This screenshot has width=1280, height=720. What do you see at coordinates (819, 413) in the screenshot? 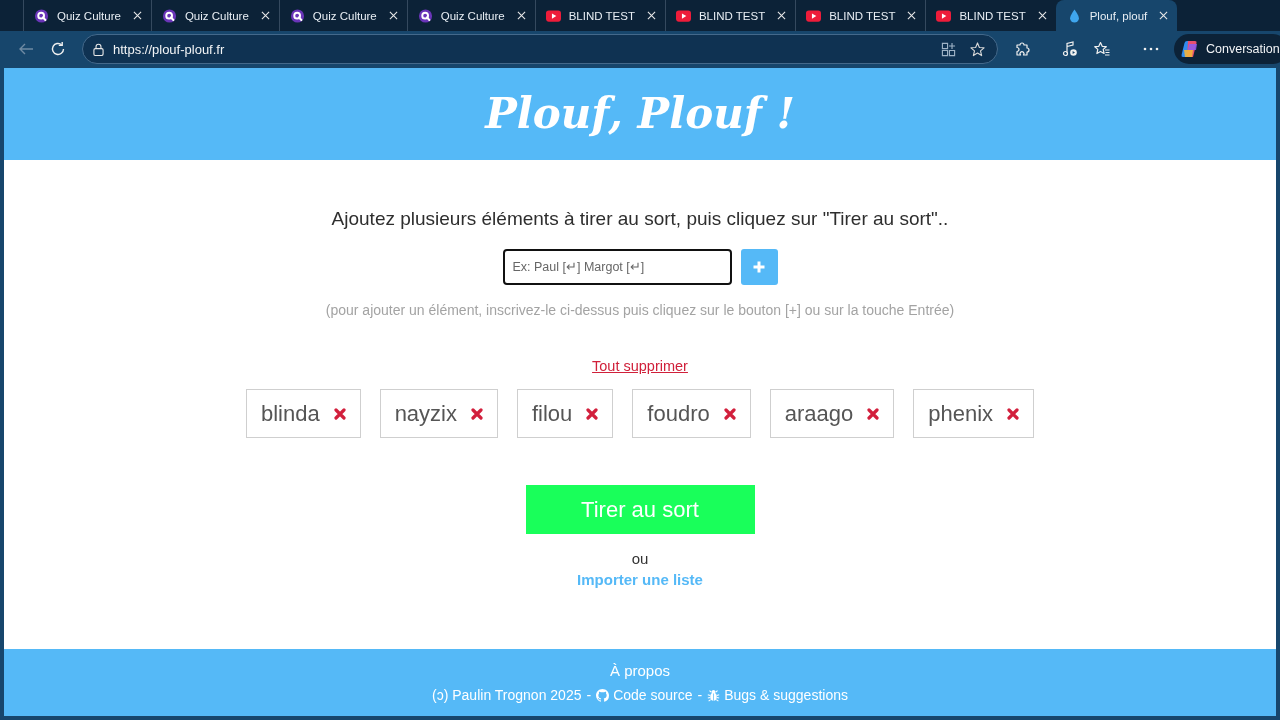
I see `item-label: araago` at bounding box center [819, 413].